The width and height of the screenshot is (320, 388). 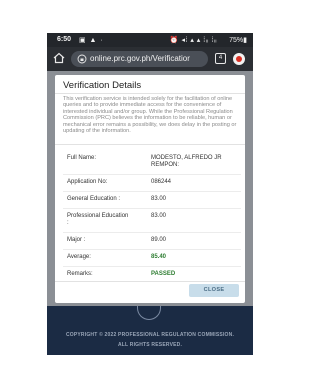 What do you see at coordinates (59, 58) in the screenshot?
I see `home-icon` at bounding box center [59, 58].